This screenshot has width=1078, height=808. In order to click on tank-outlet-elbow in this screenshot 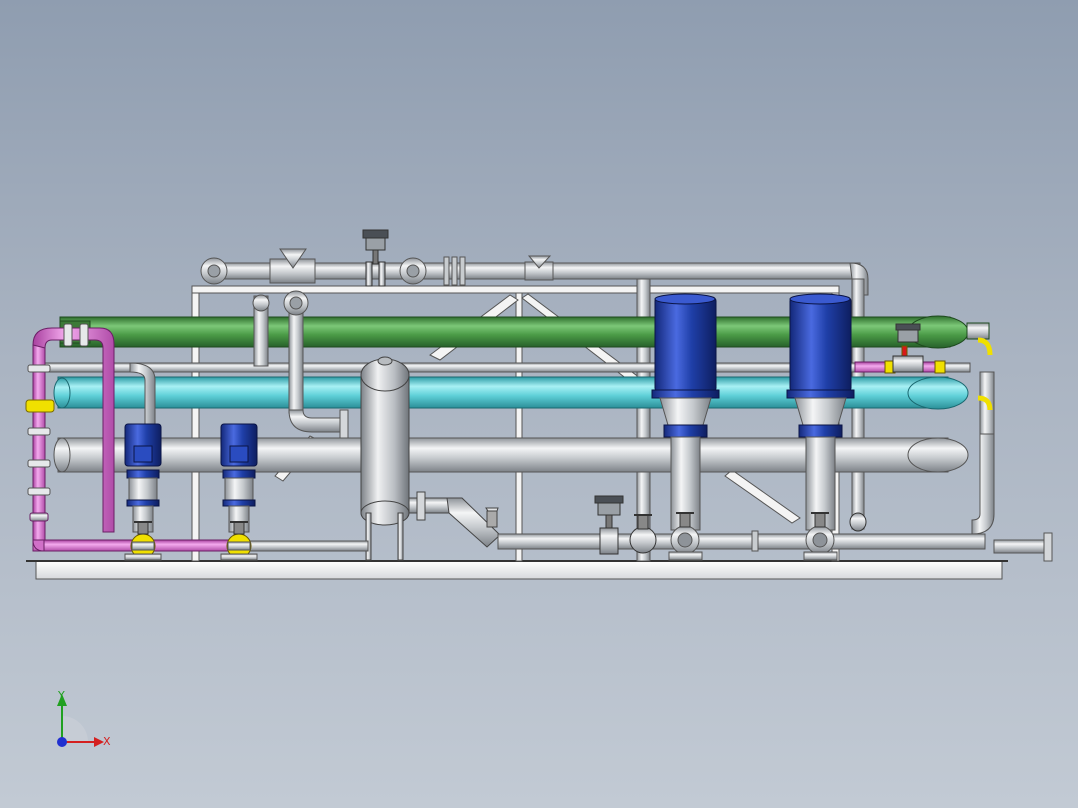, I will do `click(454, 519)`.